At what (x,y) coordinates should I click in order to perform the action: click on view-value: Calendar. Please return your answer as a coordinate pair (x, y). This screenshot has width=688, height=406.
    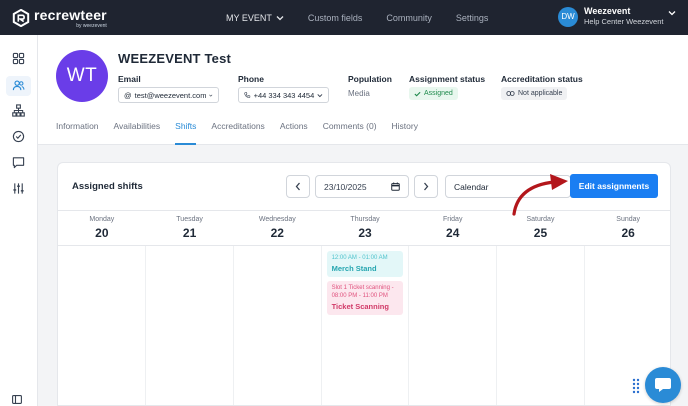
    Looking at the image, I should click on (471, 186).